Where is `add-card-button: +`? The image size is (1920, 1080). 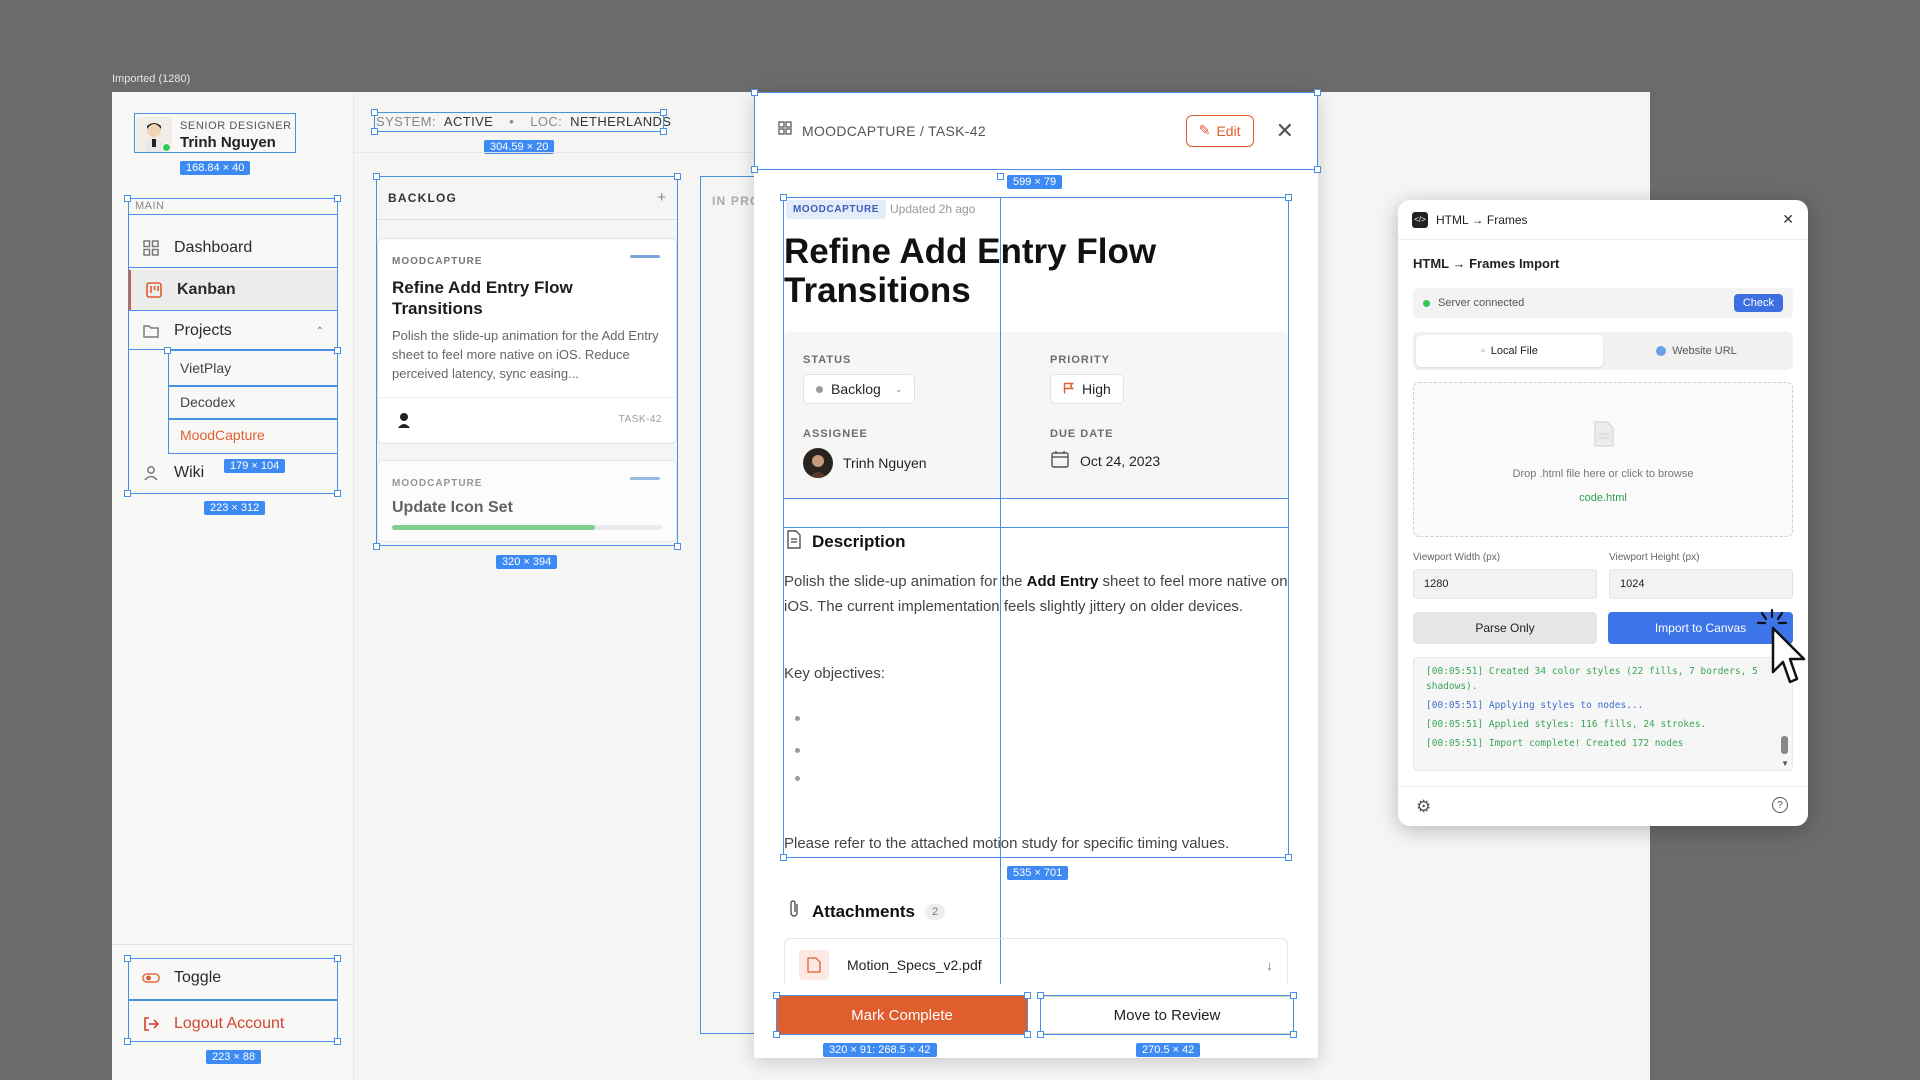
add-card-button: + is located at coordinates (661, 197).